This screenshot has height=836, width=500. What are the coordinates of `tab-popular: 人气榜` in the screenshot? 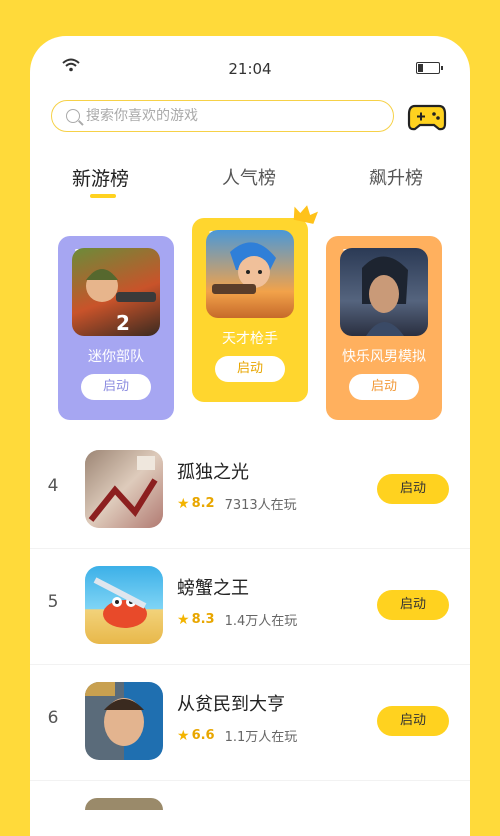 It's located at (249, 177).